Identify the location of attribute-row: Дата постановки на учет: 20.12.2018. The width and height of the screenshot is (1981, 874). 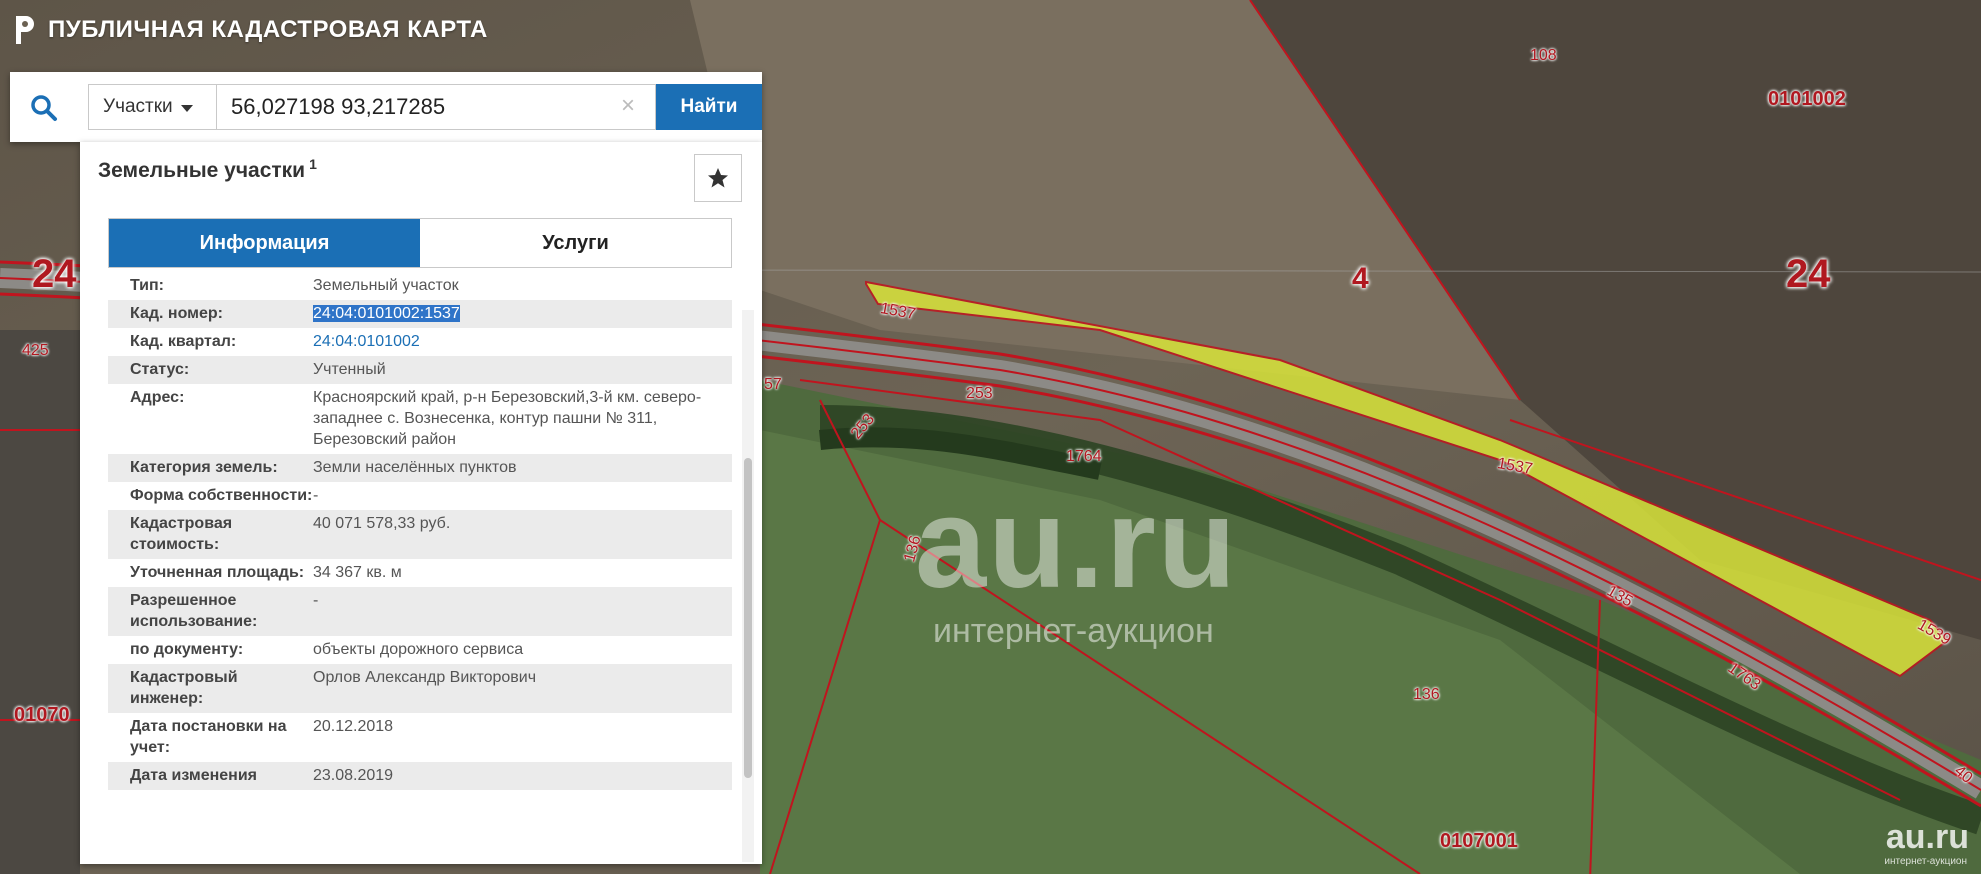
(420, 737).